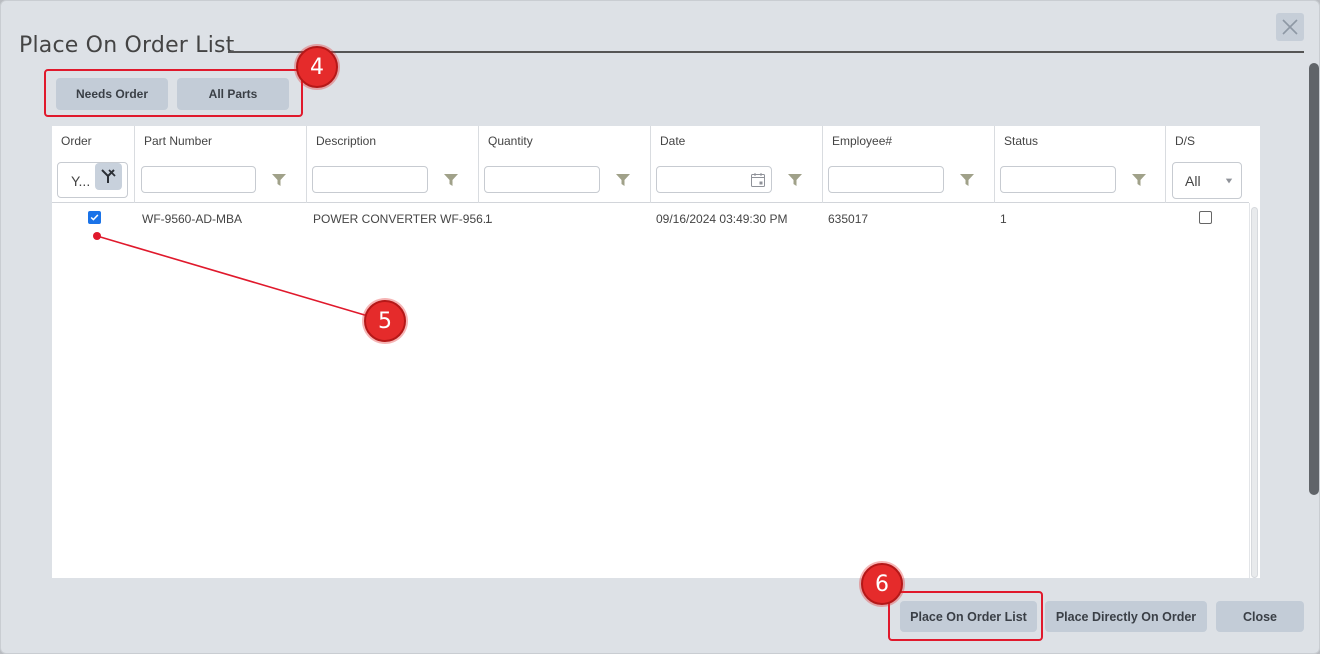 The image size is (1320, 654). What do you see at coordinates (231, 274) in the screenshot?
I see `annotation-leader-line` at bounding box center [231, 274].